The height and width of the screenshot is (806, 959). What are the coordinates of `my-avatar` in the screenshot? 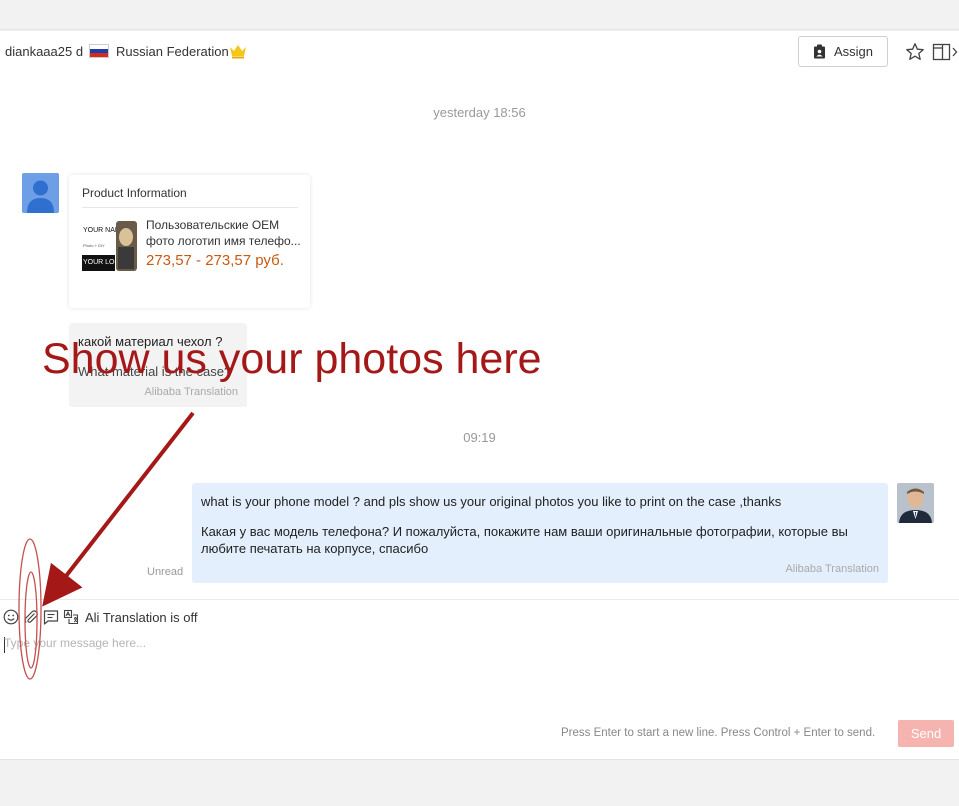 It's located at (915, 503).